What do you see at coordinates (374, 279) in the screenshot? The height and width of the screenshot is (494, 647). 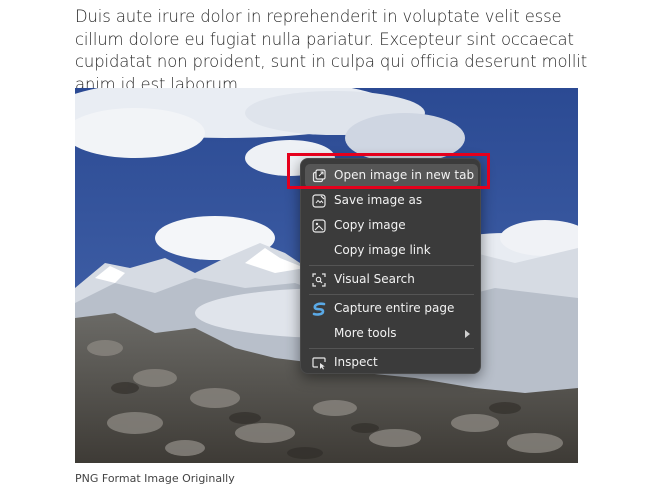 I see `menu-item-label: Visual Search` at bounding box center [374, 279].